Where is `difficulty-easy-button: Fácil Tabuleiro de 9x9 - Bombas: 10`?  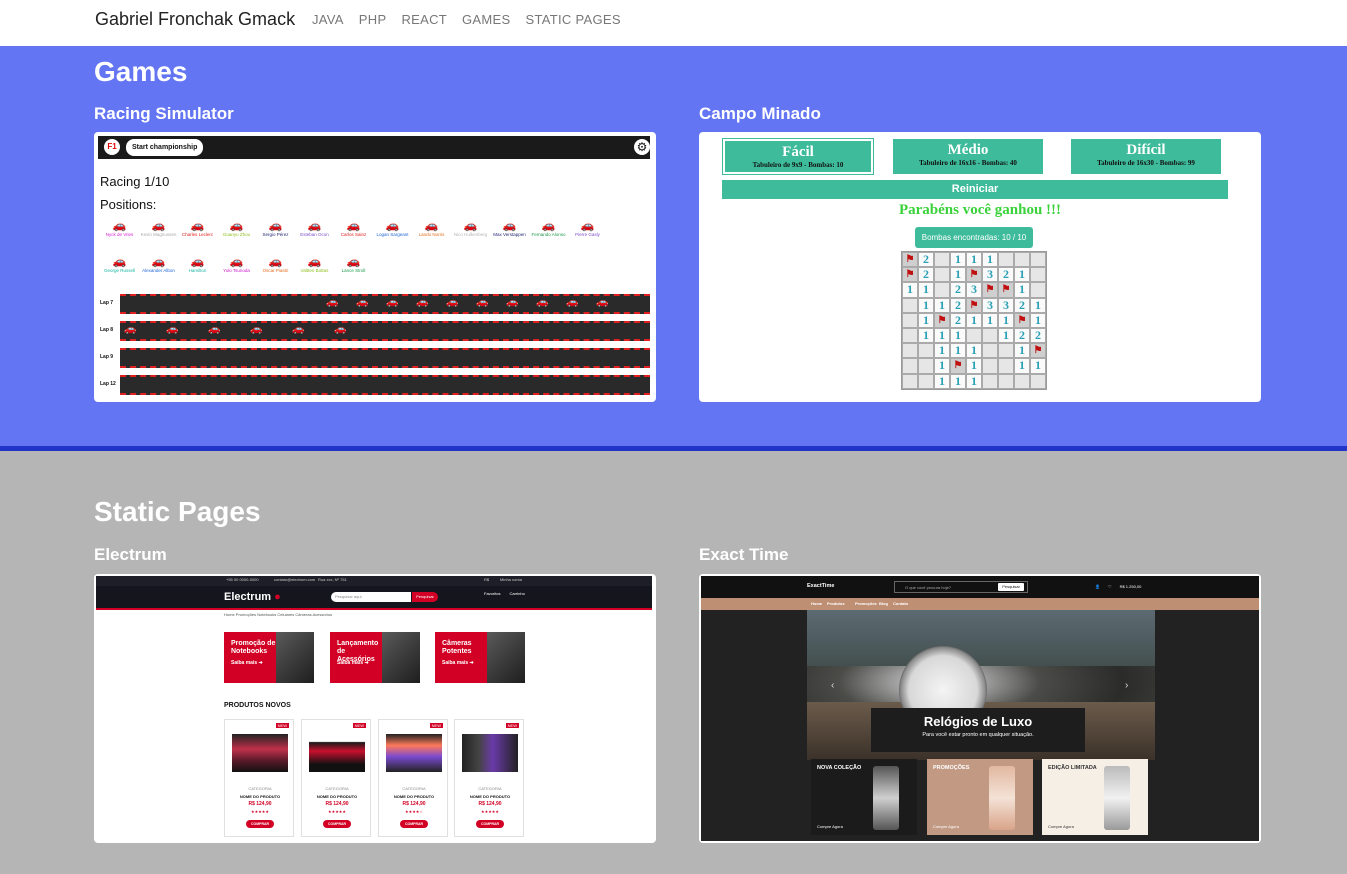 difficulty-easy-button: Fácil Tabuleiro de 9x9 - Bombas: 10 is located at coordinates (798, 156).